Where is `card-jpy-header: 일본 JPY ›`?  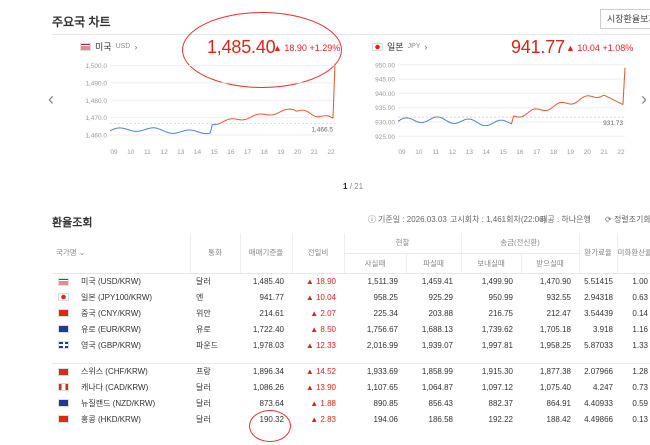 card-jpy-header: 일본 JPY › is located at coordinates (399, 46).